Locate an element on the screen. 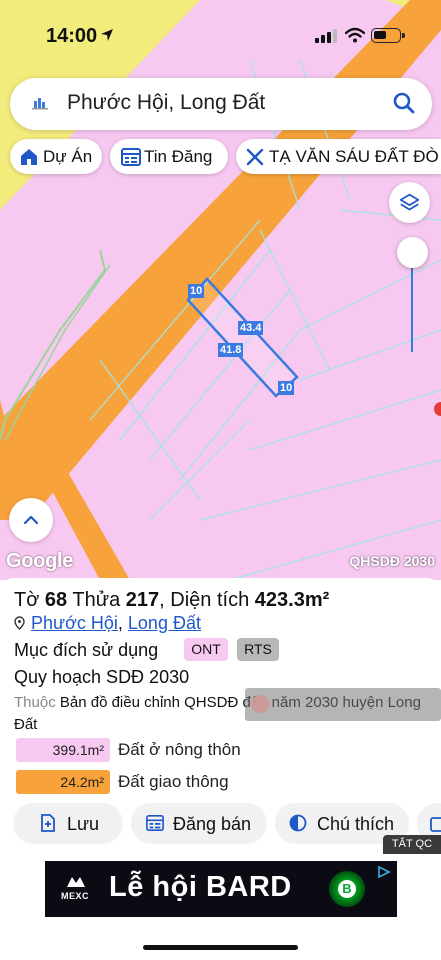  district-link: Long Đất is located at coordinates (164, 623).